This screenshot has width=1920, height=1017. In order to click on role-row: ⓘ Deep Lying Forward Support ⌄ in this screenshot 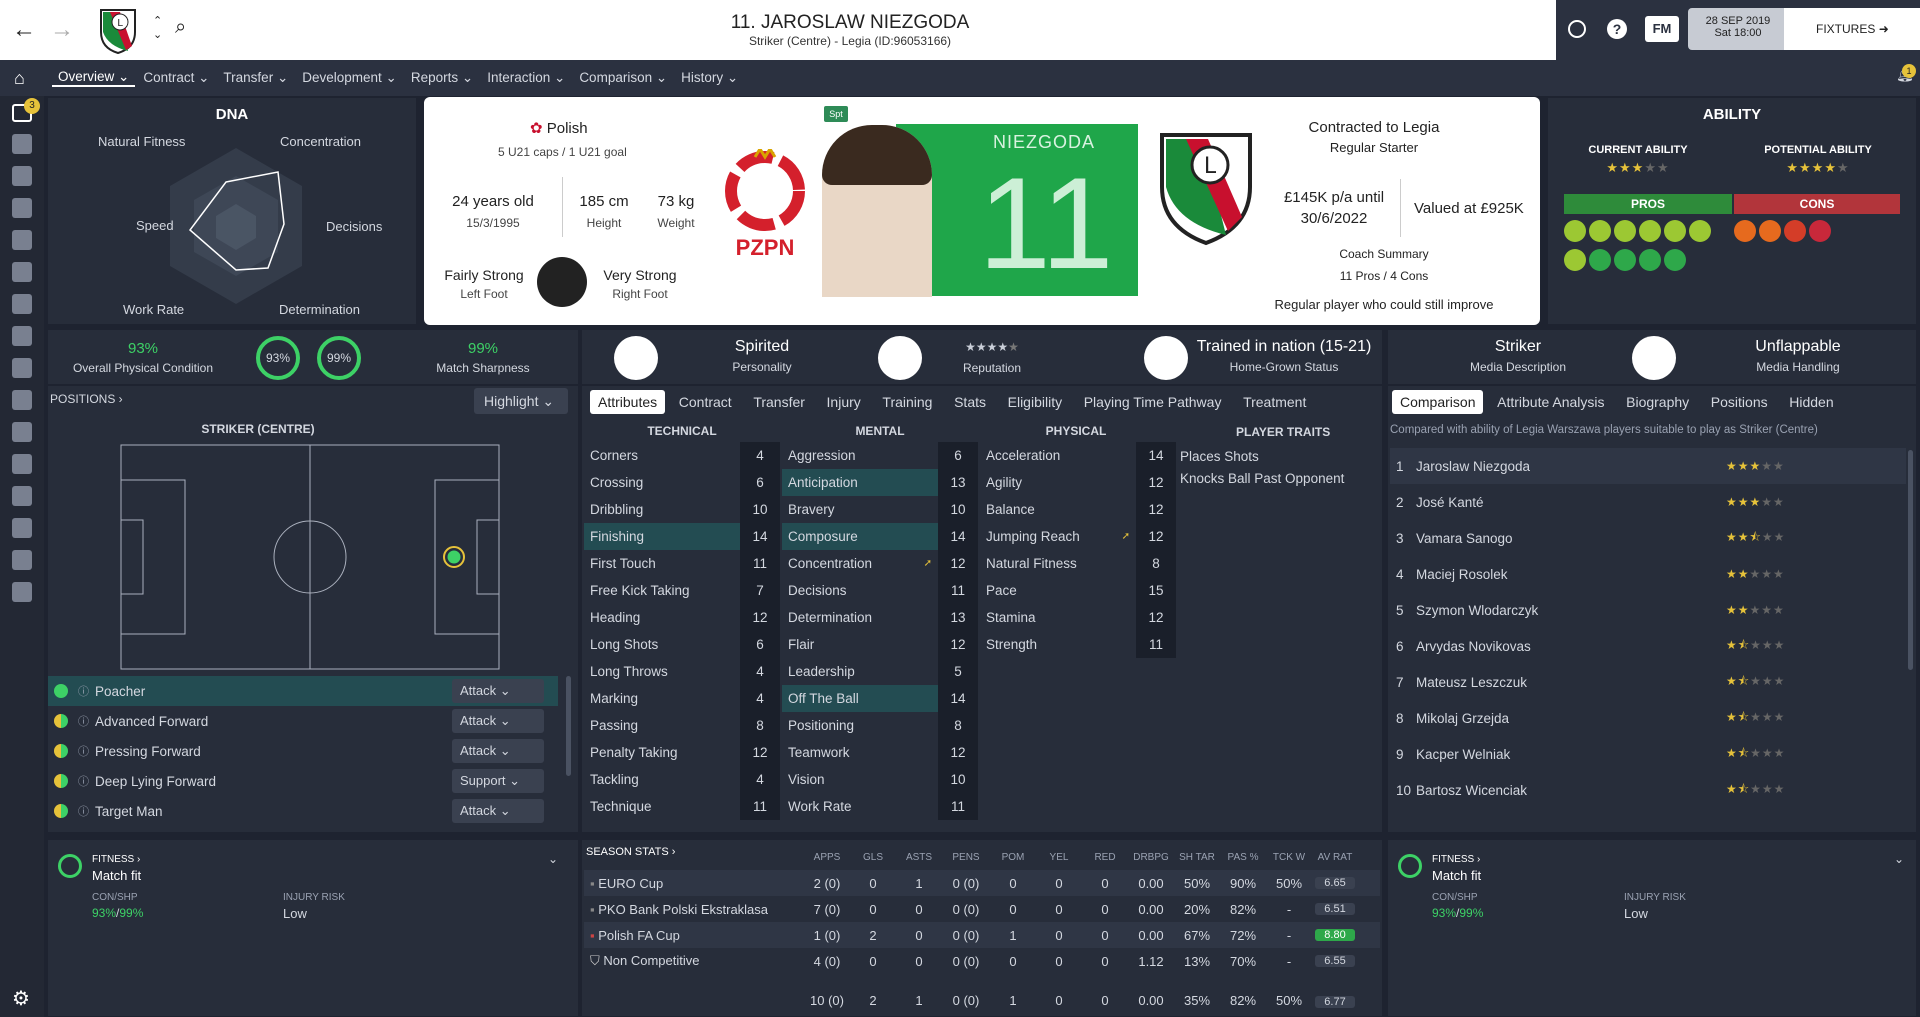, I will do `click(303, 781)`.